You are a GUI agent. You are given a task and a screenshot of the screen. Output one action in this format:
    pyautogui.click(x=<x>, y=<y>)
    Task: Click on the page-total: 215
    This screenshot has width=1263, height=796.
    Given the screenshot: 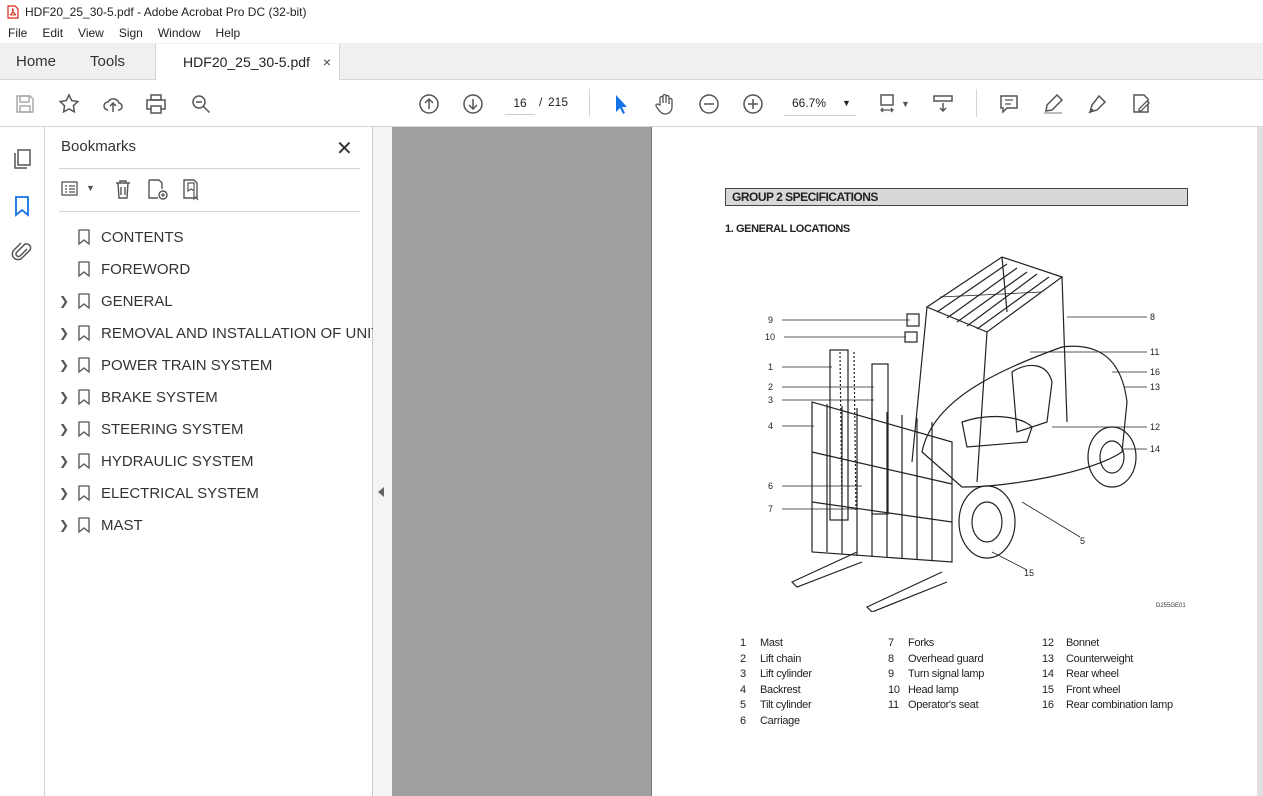 What is the action you would take?
    pyautogui.click(x=558, y=102)
    